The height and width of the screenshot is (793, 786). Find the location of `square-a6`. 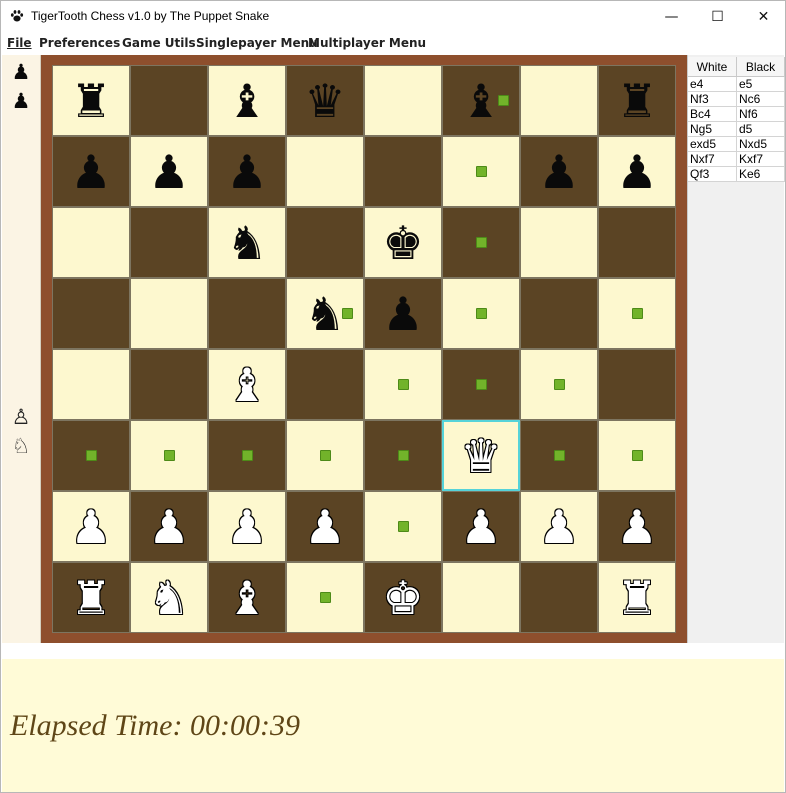

square-a6 is located at coordinates (91, 242).